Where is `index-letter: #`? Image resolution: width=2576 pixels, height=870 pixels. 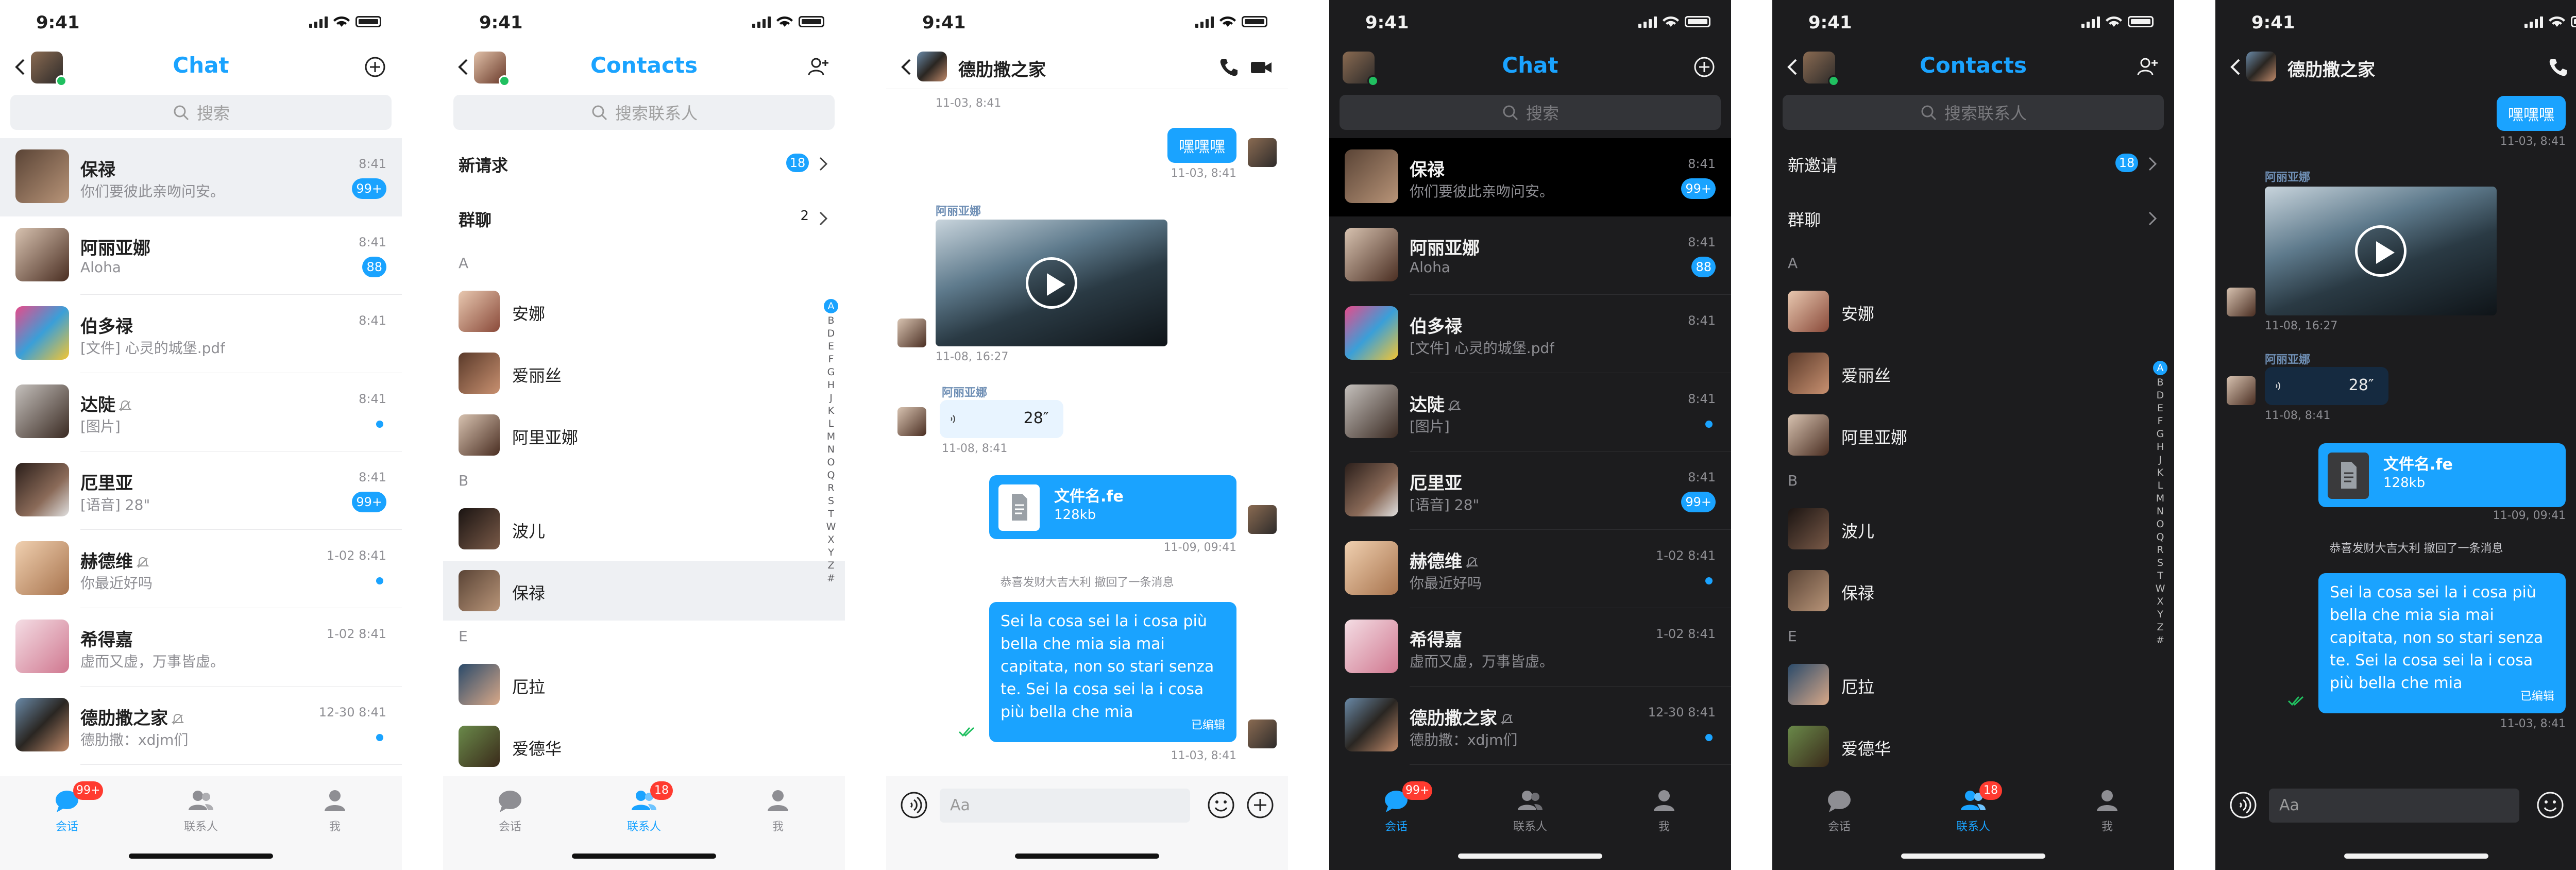
index-letter: # is located at coordinates (831, 578).